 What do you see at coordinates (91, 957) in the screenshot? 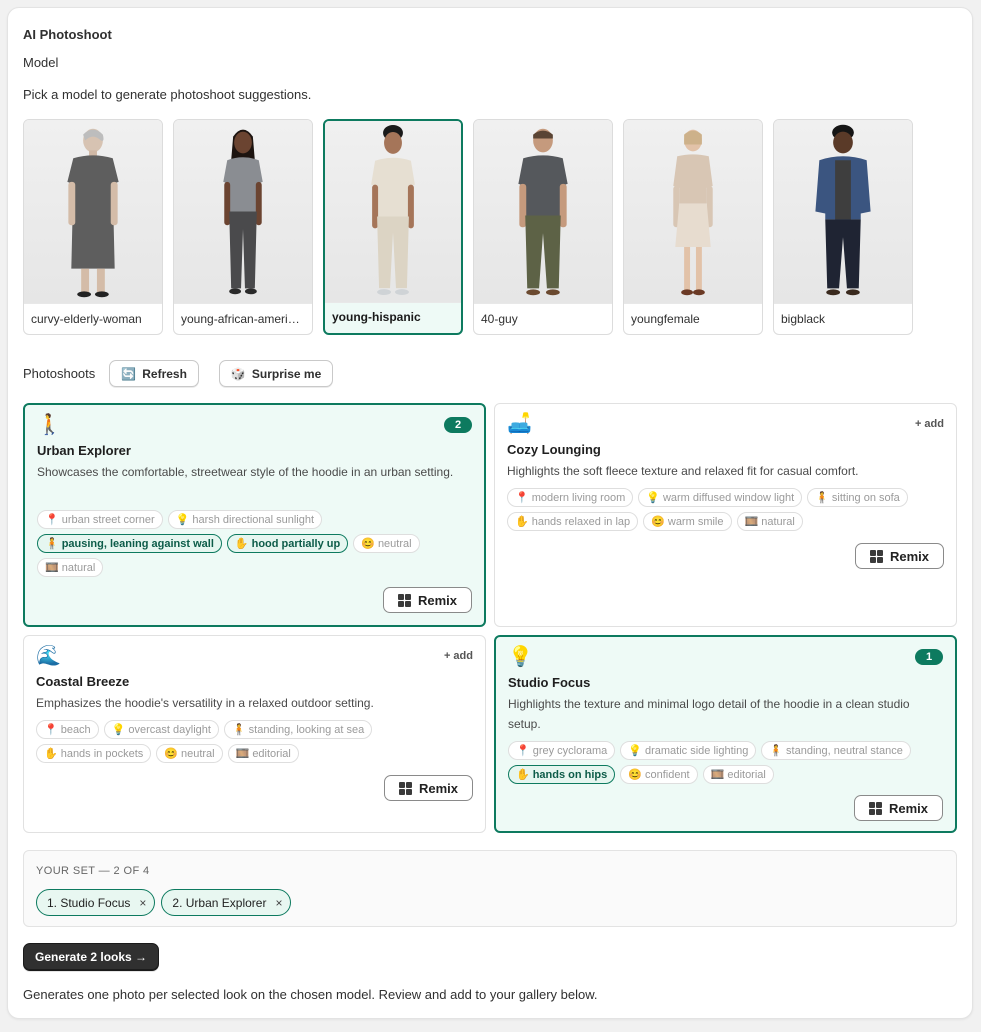
I see `generate-looks-button: Generate 2 looks →` at bounding box center [91, 957].